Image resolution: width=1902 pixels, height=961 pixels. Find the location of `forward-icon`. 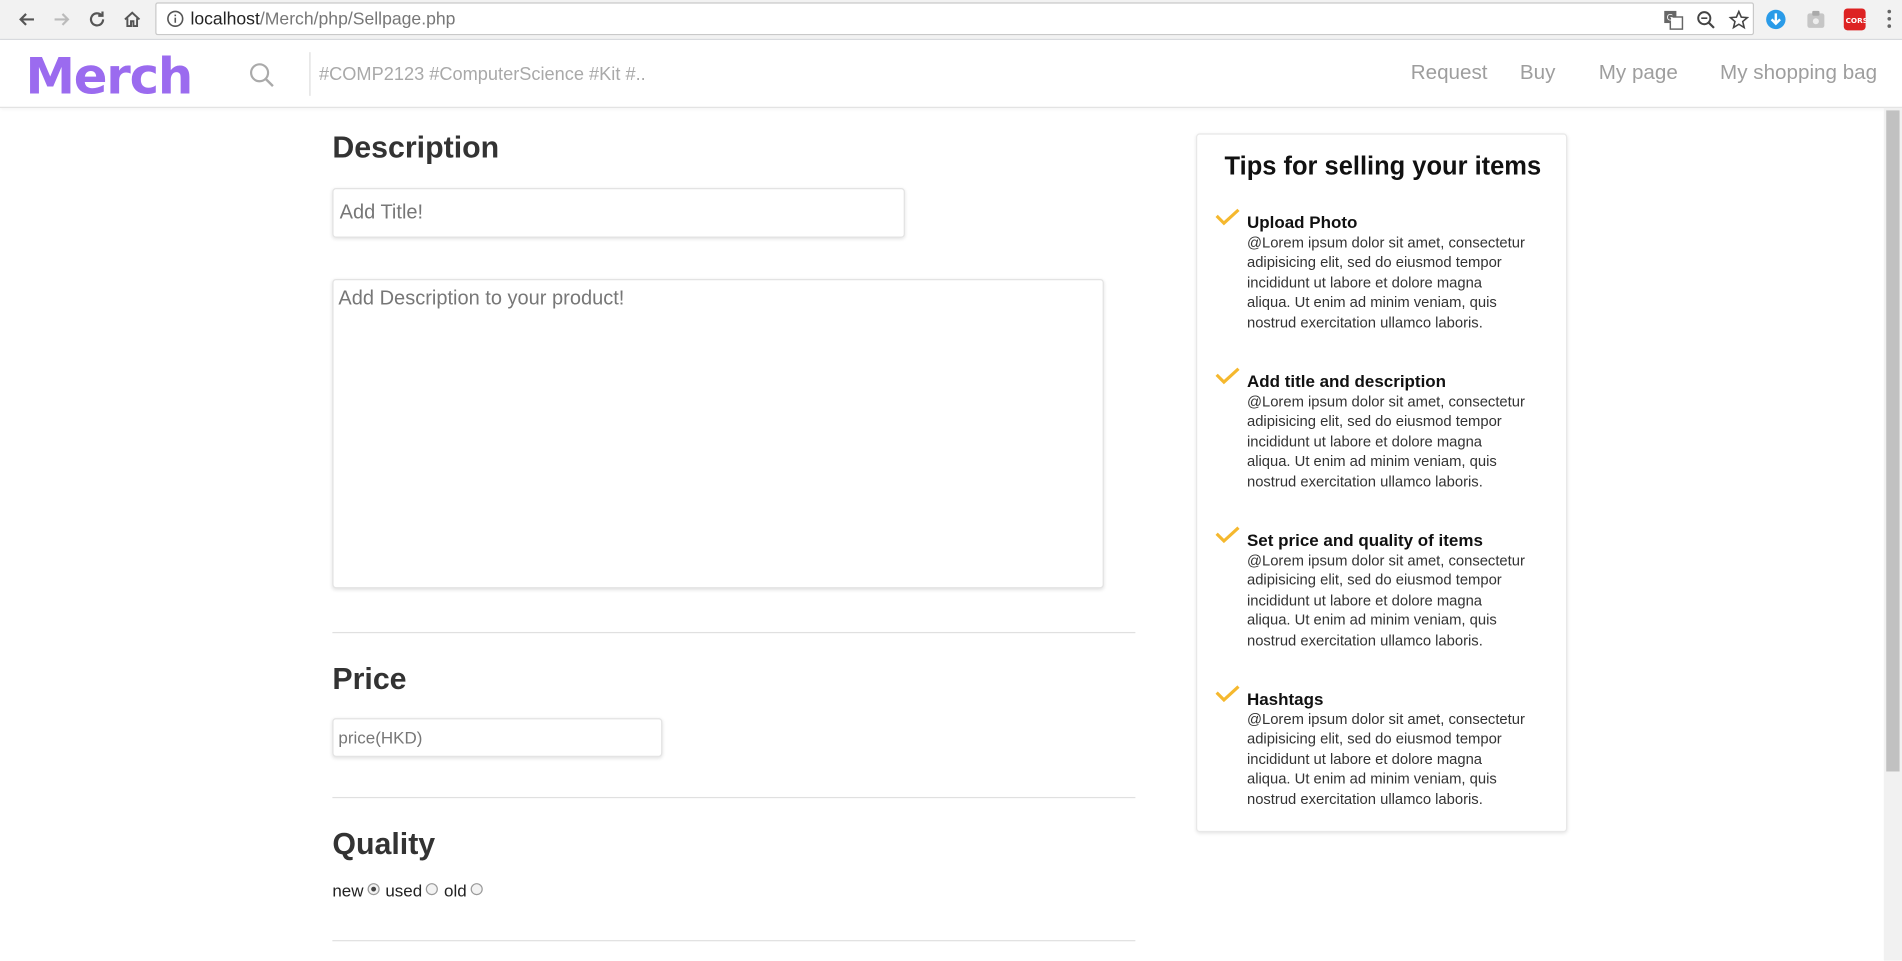

forward-icon is located at coordinates (62, 19).